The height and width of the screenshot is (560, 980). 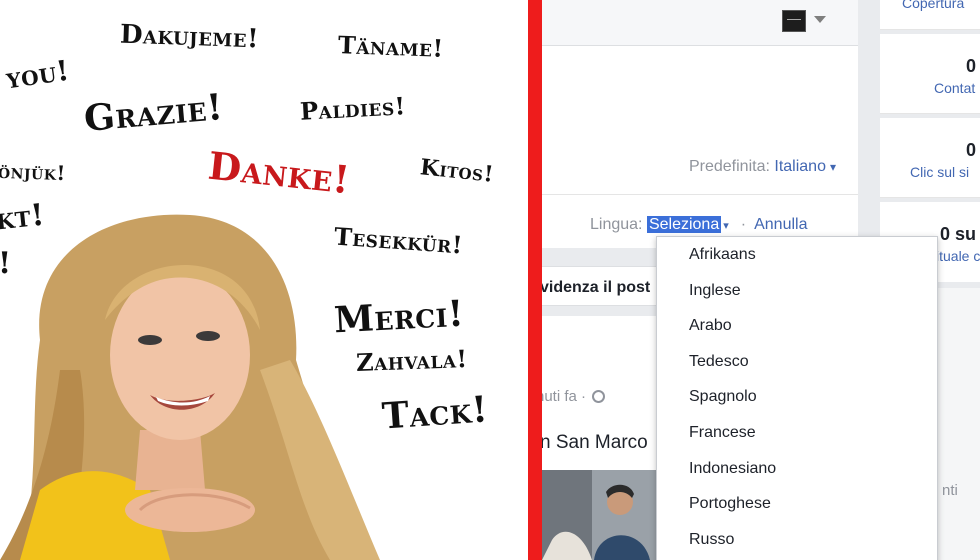 What do you see at coordinates (939, 172) in the screenshot?
I see `clicks-link: Clic sul si` at bounding box center [939, 172].